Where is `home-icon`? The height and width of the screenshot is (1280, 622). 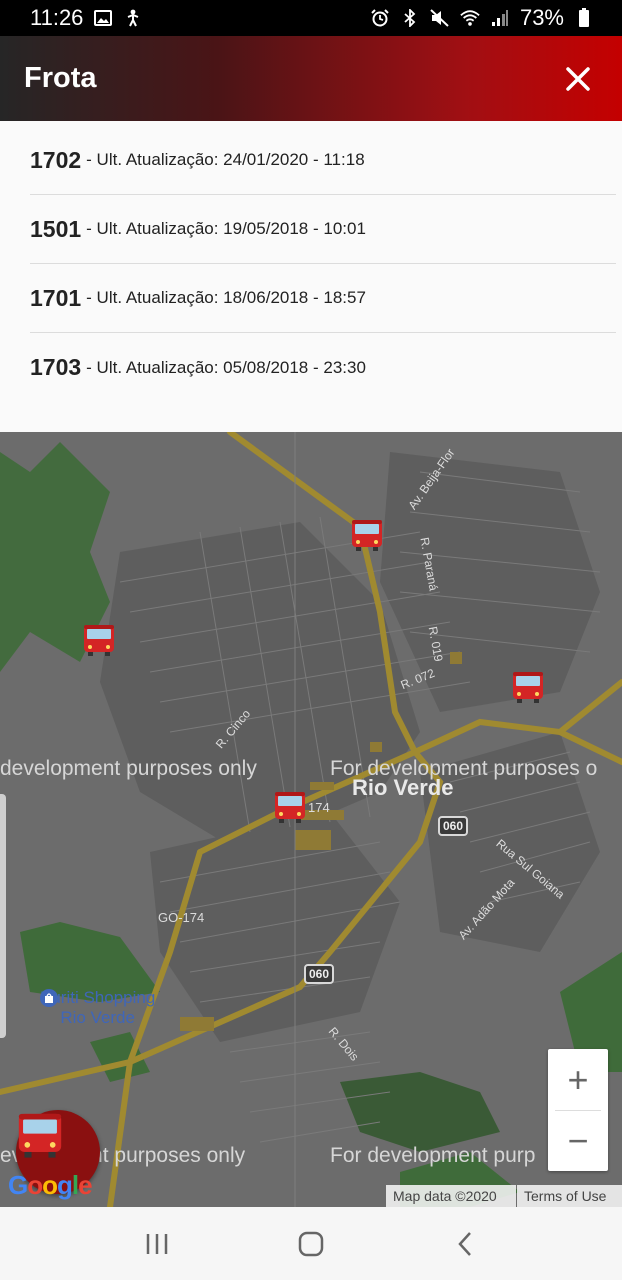
home-icon is located at coordinates (311, 1243).